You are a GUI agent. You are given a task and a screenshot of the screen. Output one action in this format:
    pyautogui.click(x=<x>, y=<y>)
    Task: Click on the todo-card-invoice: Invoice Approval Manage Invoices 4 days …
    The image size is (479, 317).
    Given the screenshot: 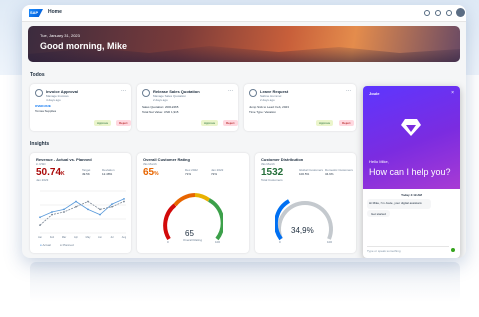 What is the action you would take?
    pyautogui.click(x=80, y=107)
    